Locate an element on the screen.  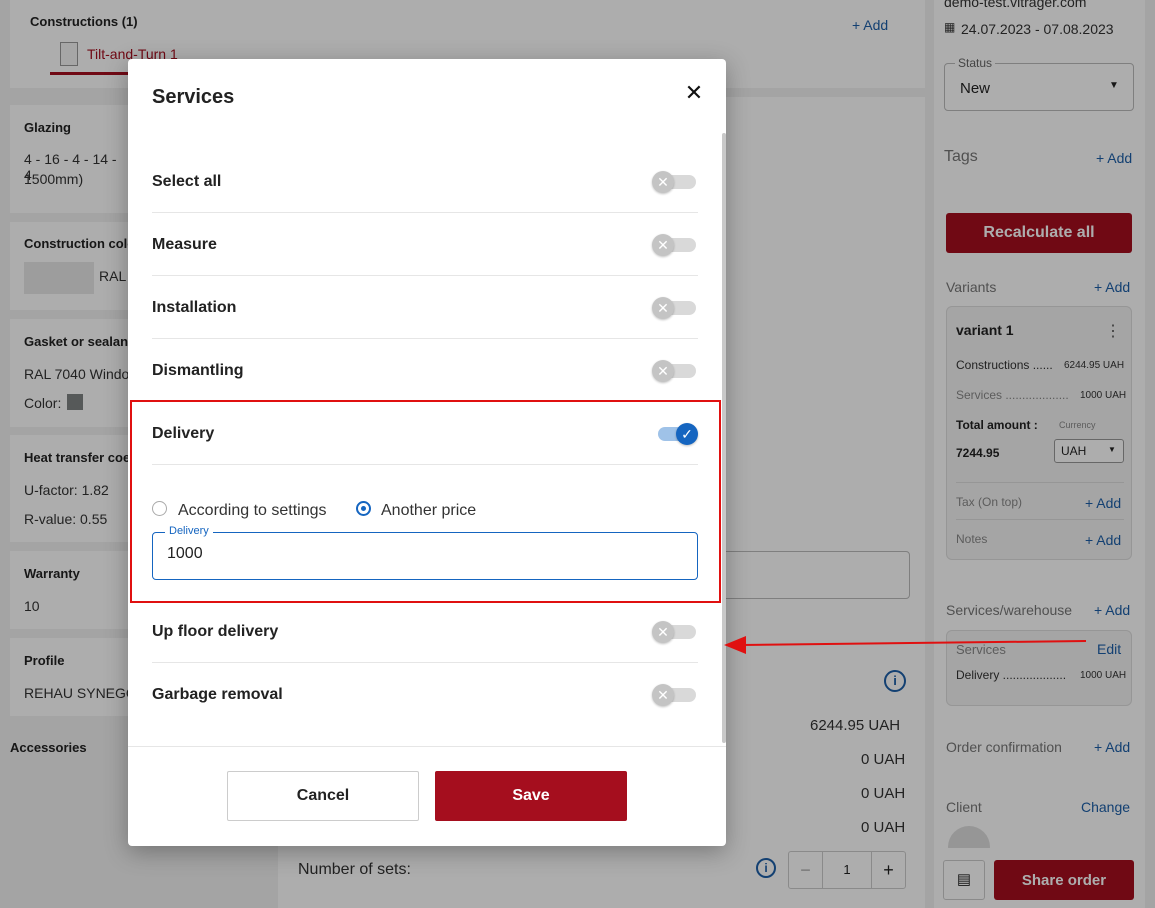
dismantling-toggle: ✕ is located at coordinates (675, 371).